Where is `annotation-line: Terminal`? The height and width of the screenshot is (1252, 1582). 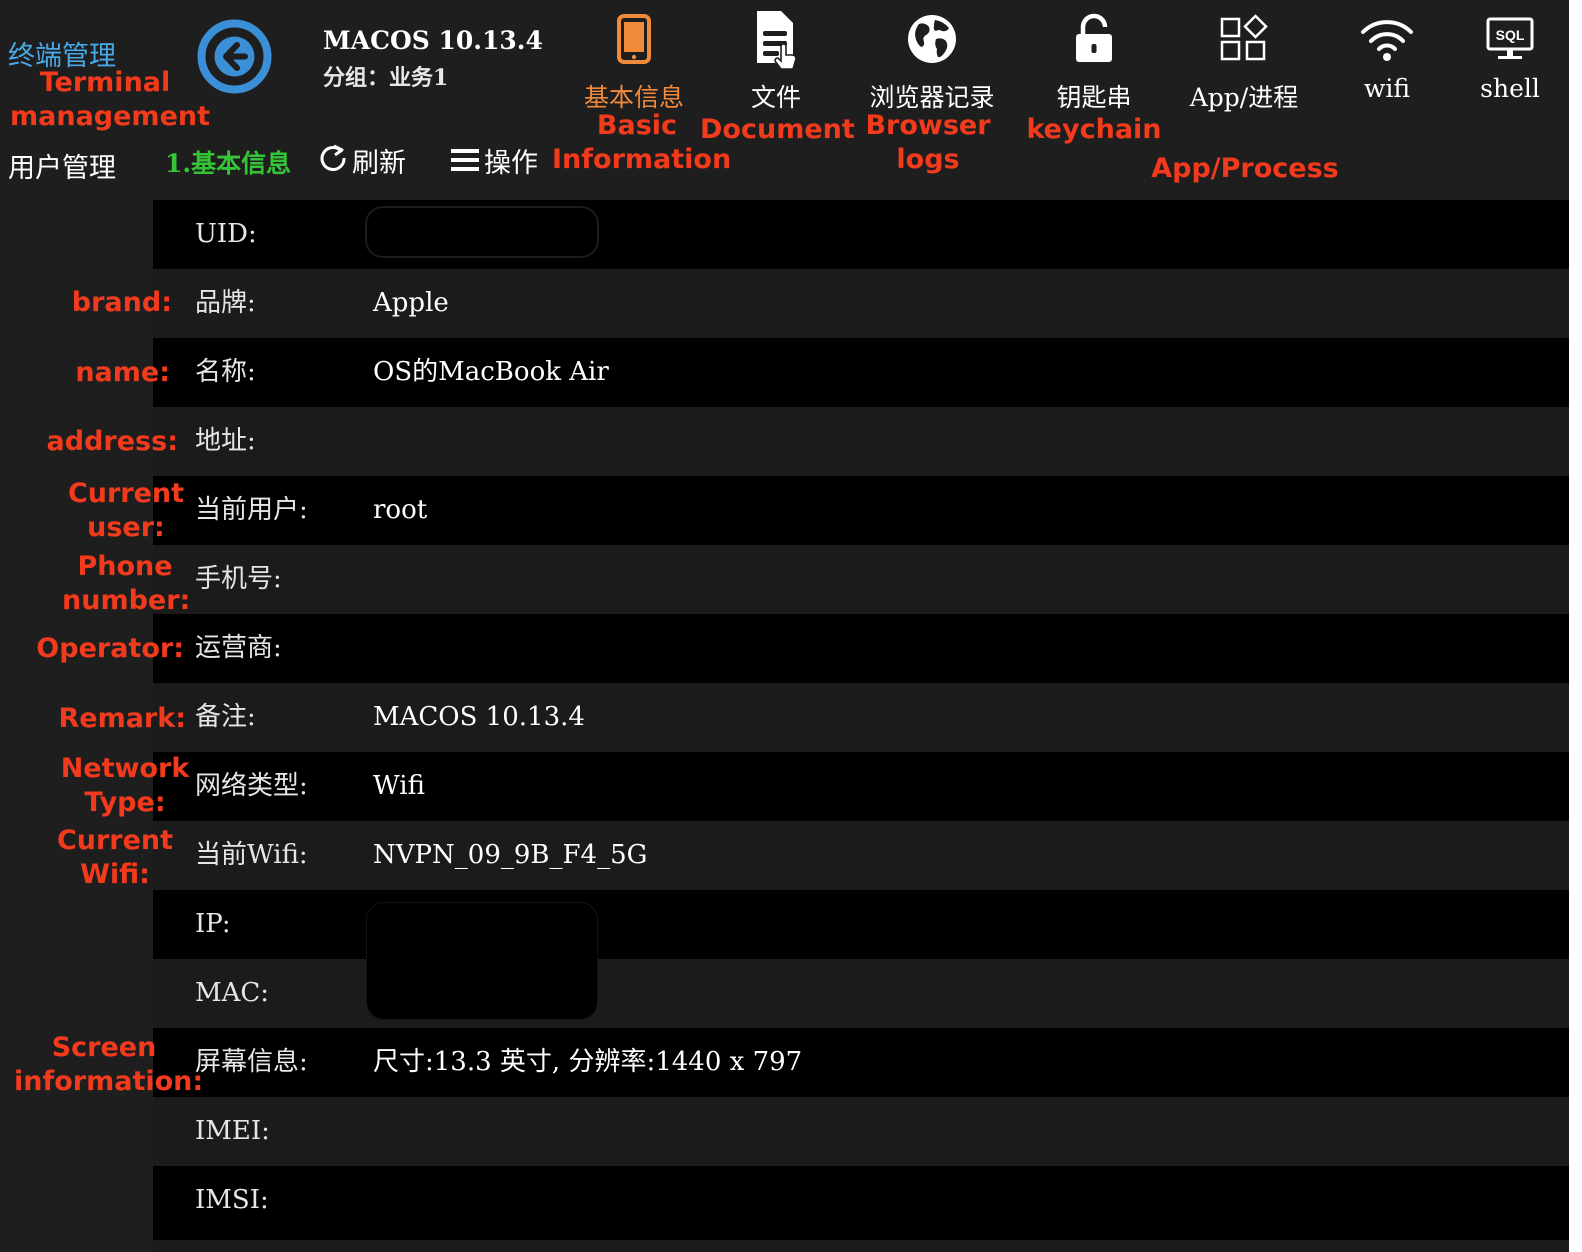 annotation-line: Terminal is located at coordinates (105, 82).